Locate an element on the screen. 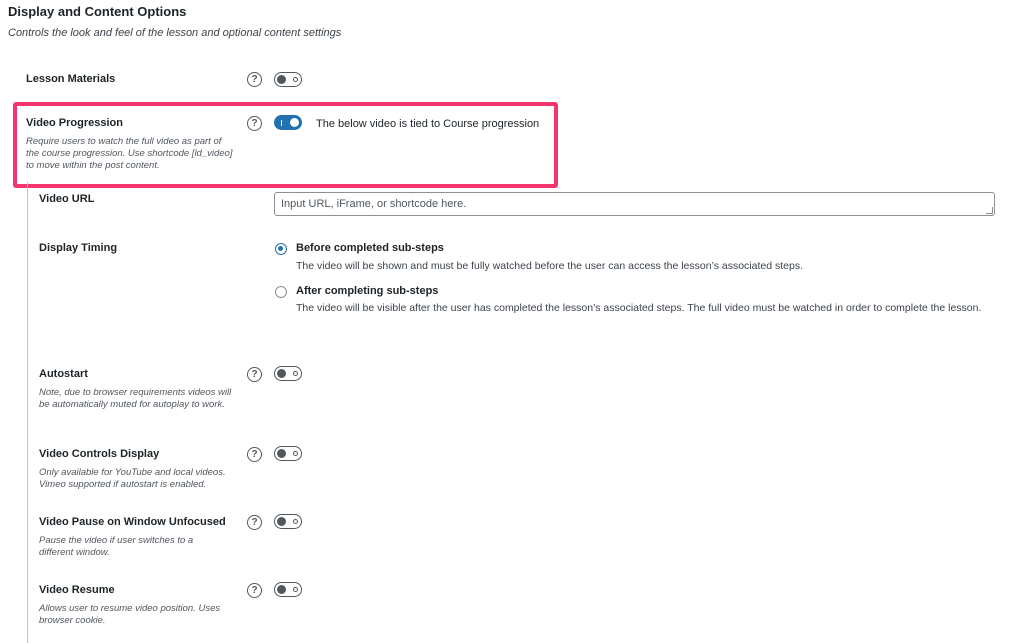 This screenshot has width=1009, height=643. toggle-on-indicator is located at coordinates (281, 122).